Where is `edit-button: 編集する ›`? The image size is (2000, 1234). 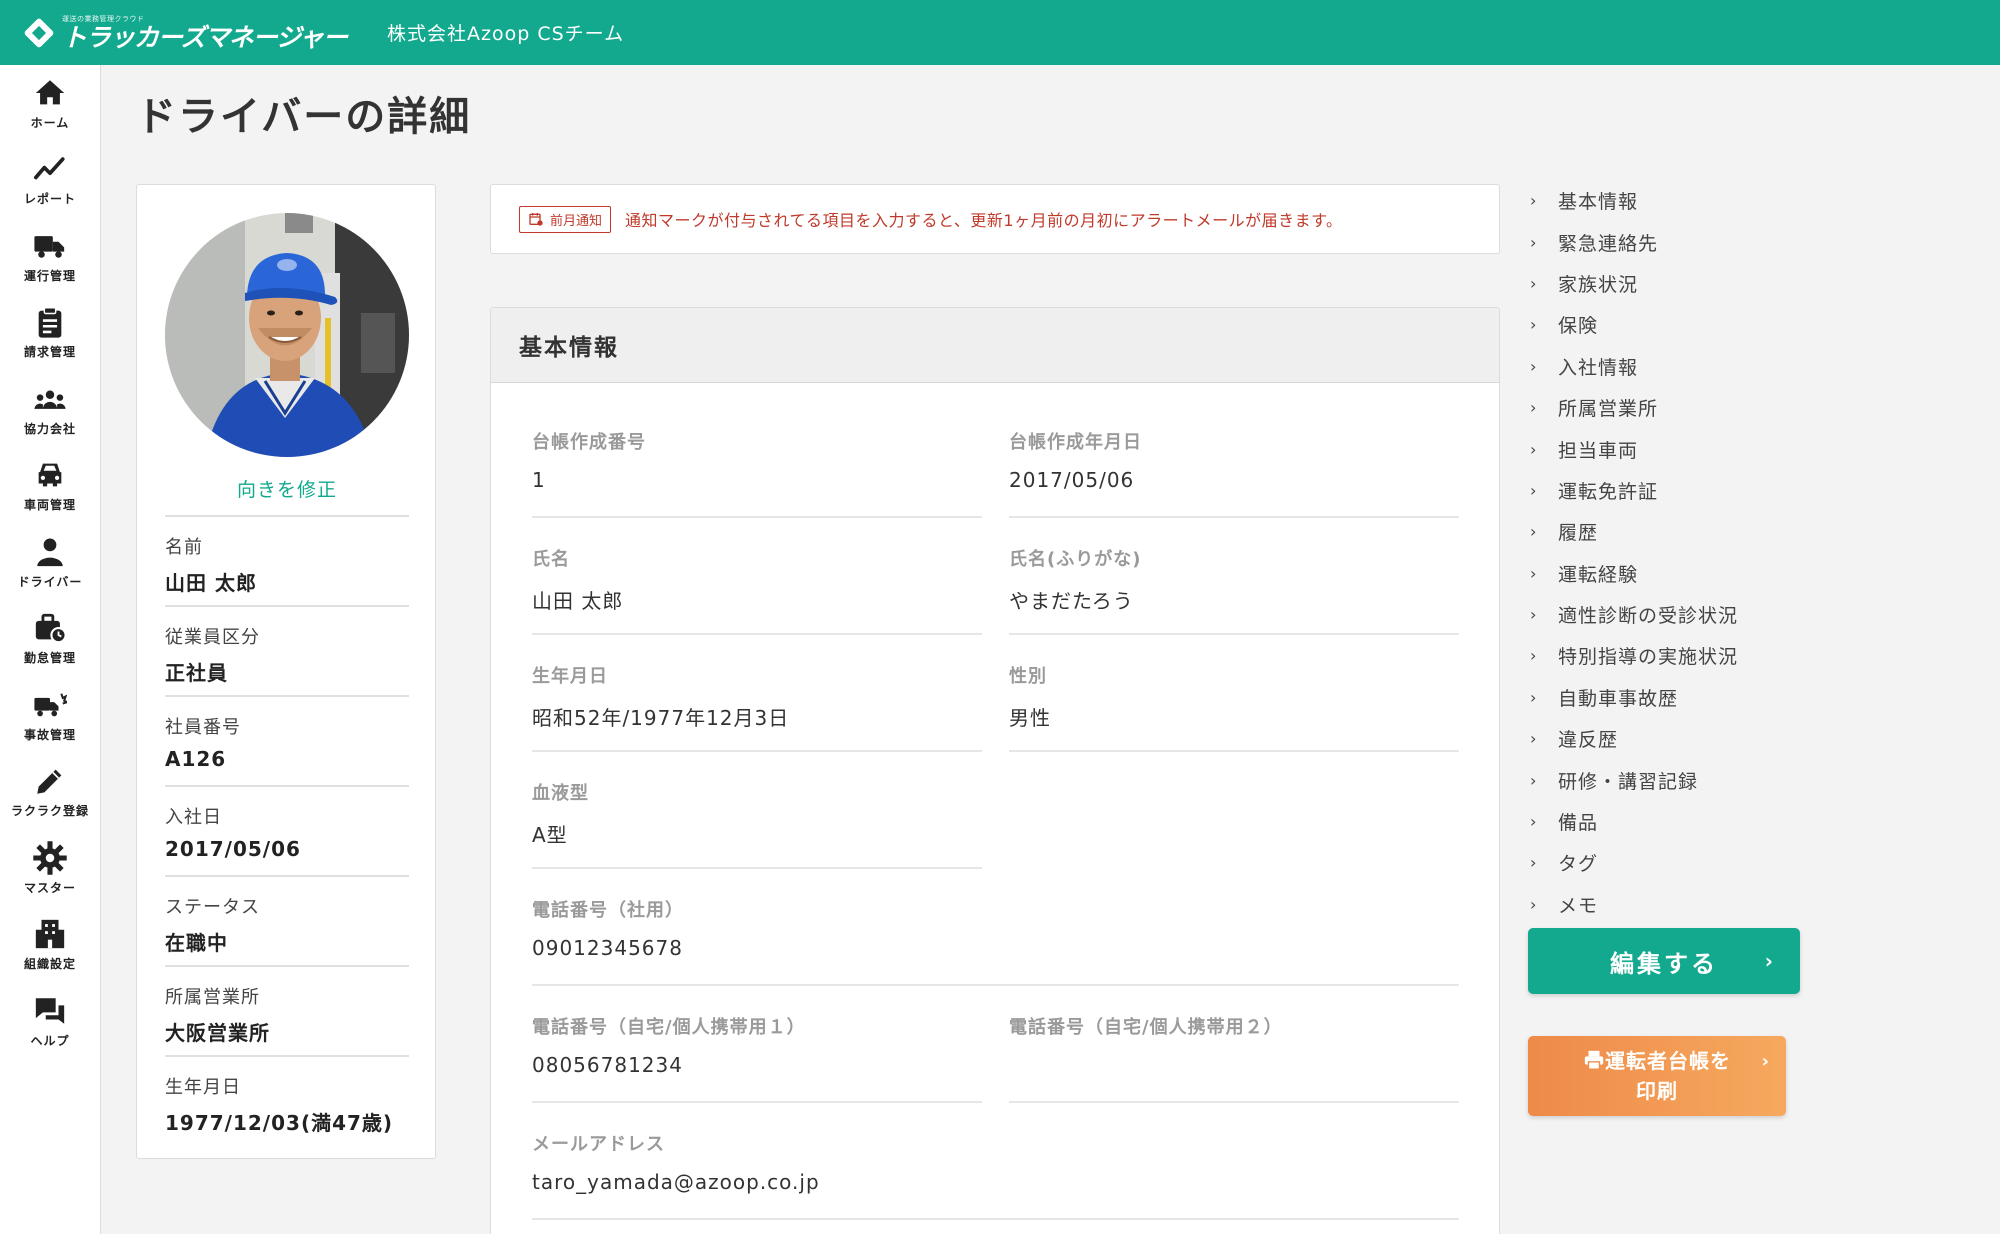 edit-button: 編集する › is located at coordinates (1664, 961).